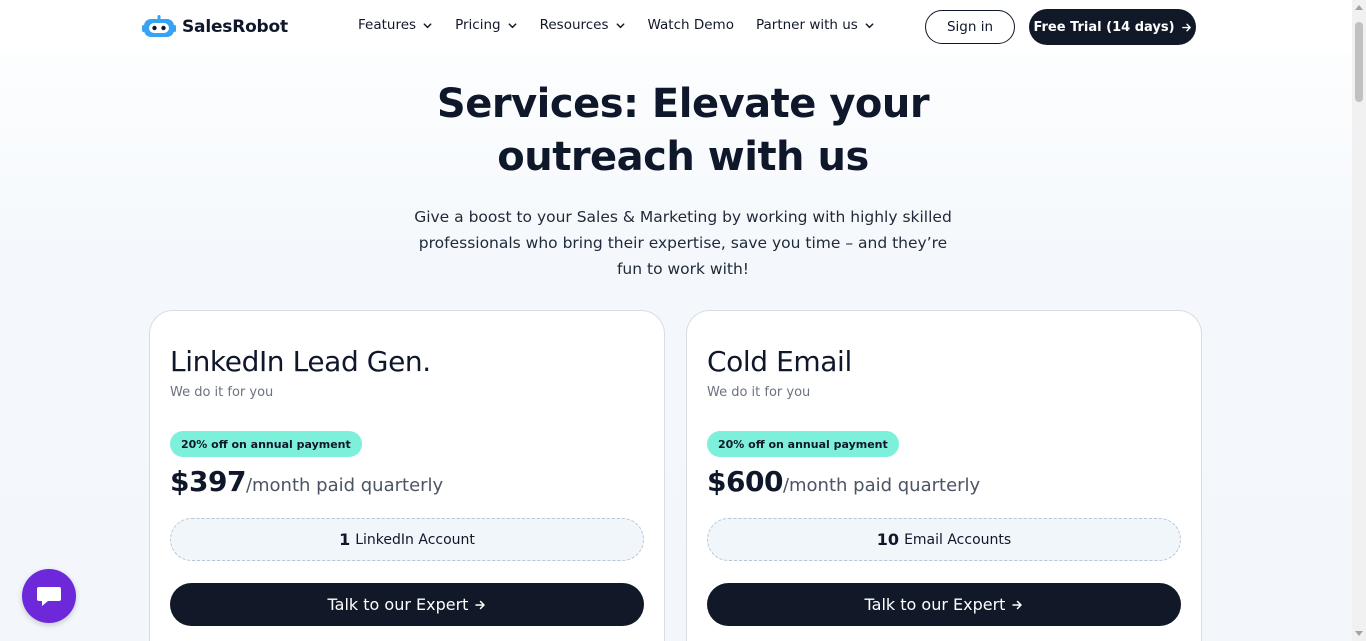 The image size is (1366, 641). I want to click on account-quota: 1 LinkedIn Account, so click(407, 539).